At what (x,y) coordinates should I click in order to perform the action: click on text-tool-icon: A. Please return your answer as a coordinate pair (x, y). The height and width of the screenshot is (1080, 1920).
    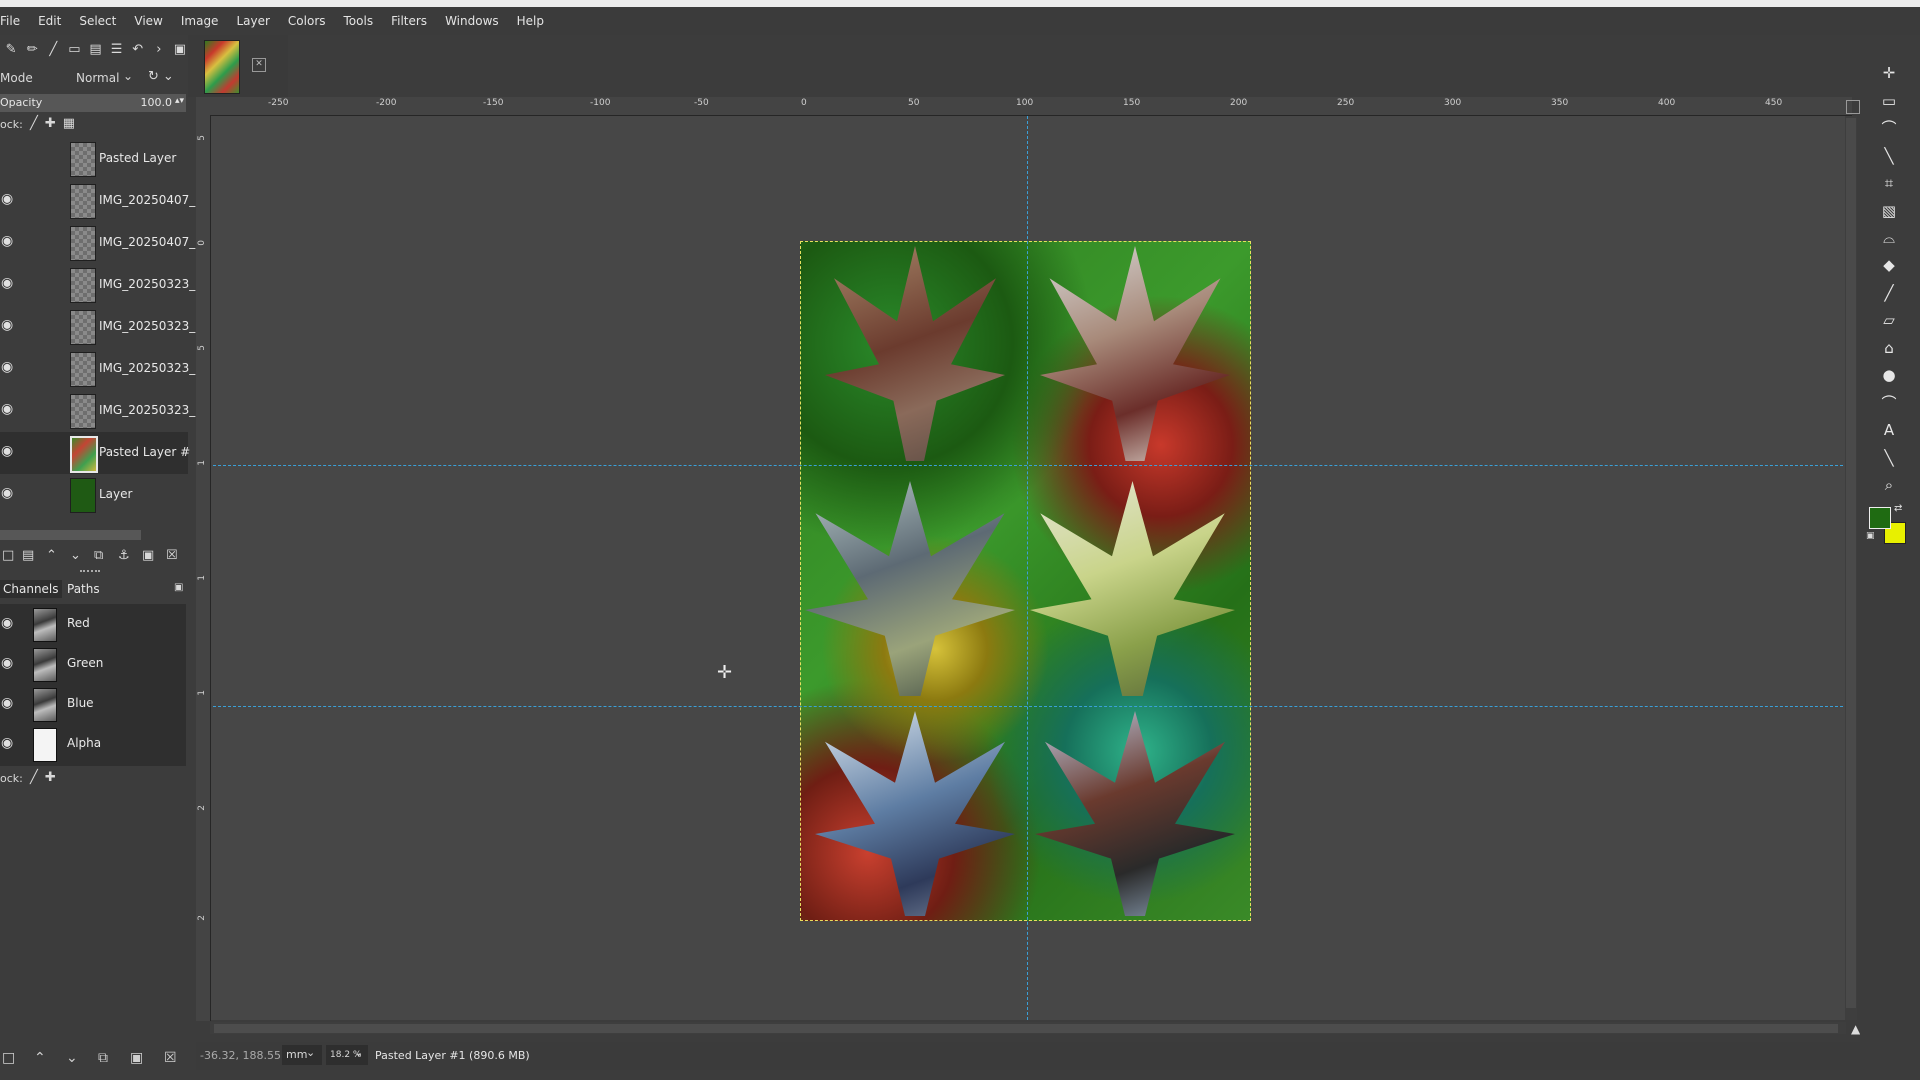
    Looking at the image, I should click on (1889, 430).